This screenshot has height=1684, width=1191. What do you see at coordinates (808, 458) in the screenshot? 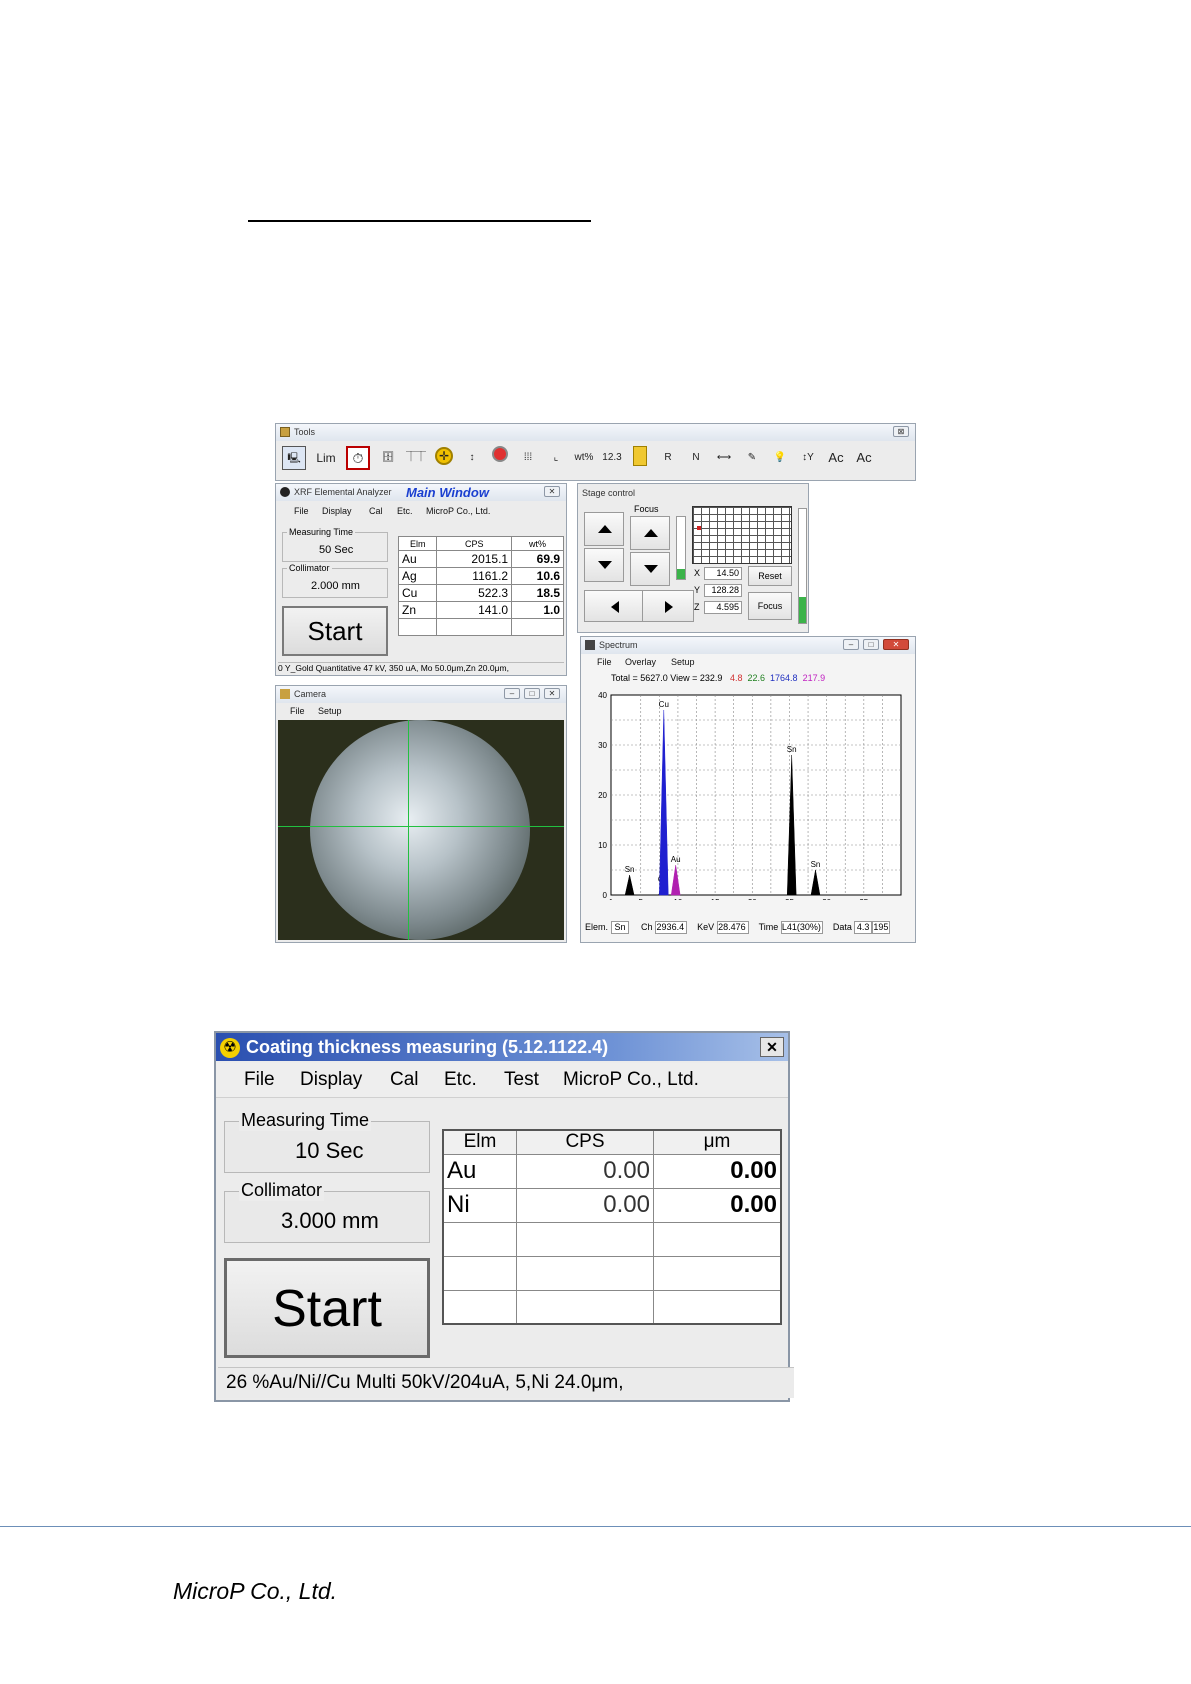
I see `y-axis-tool-icon: ↕Y` at bounding box center [808, 458].